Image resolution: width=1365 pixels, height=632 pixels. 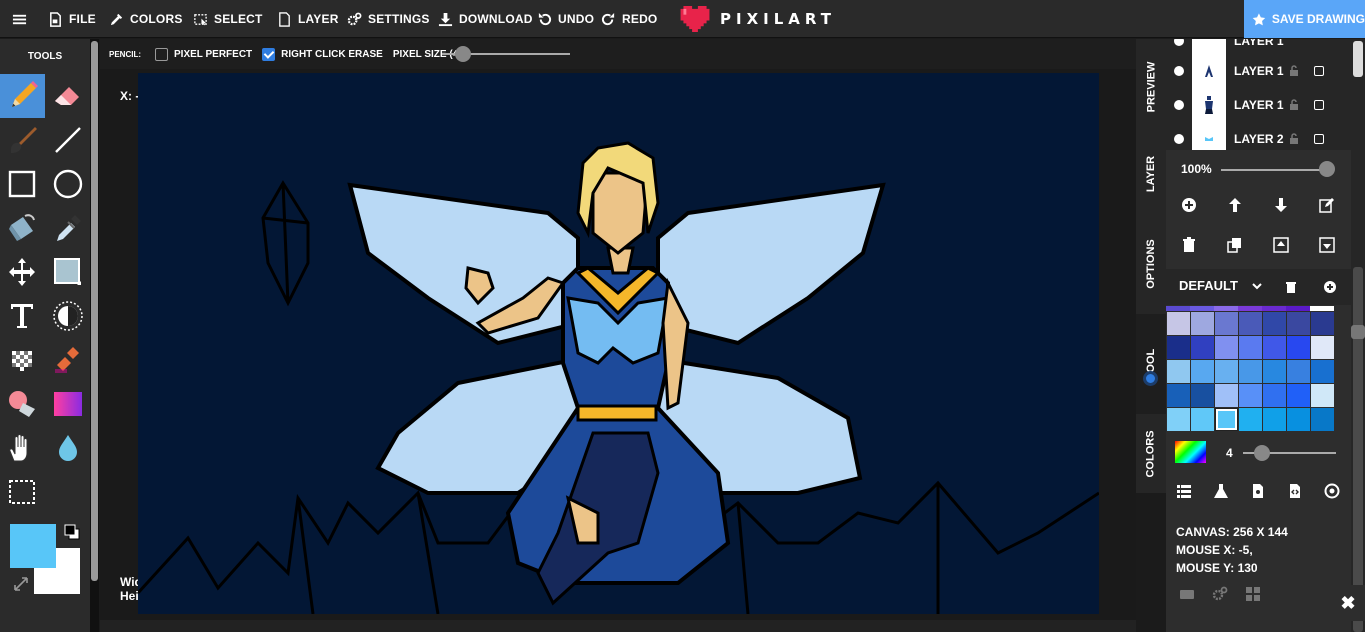 I want to click on shade-tool, so click(x=22, y=404).